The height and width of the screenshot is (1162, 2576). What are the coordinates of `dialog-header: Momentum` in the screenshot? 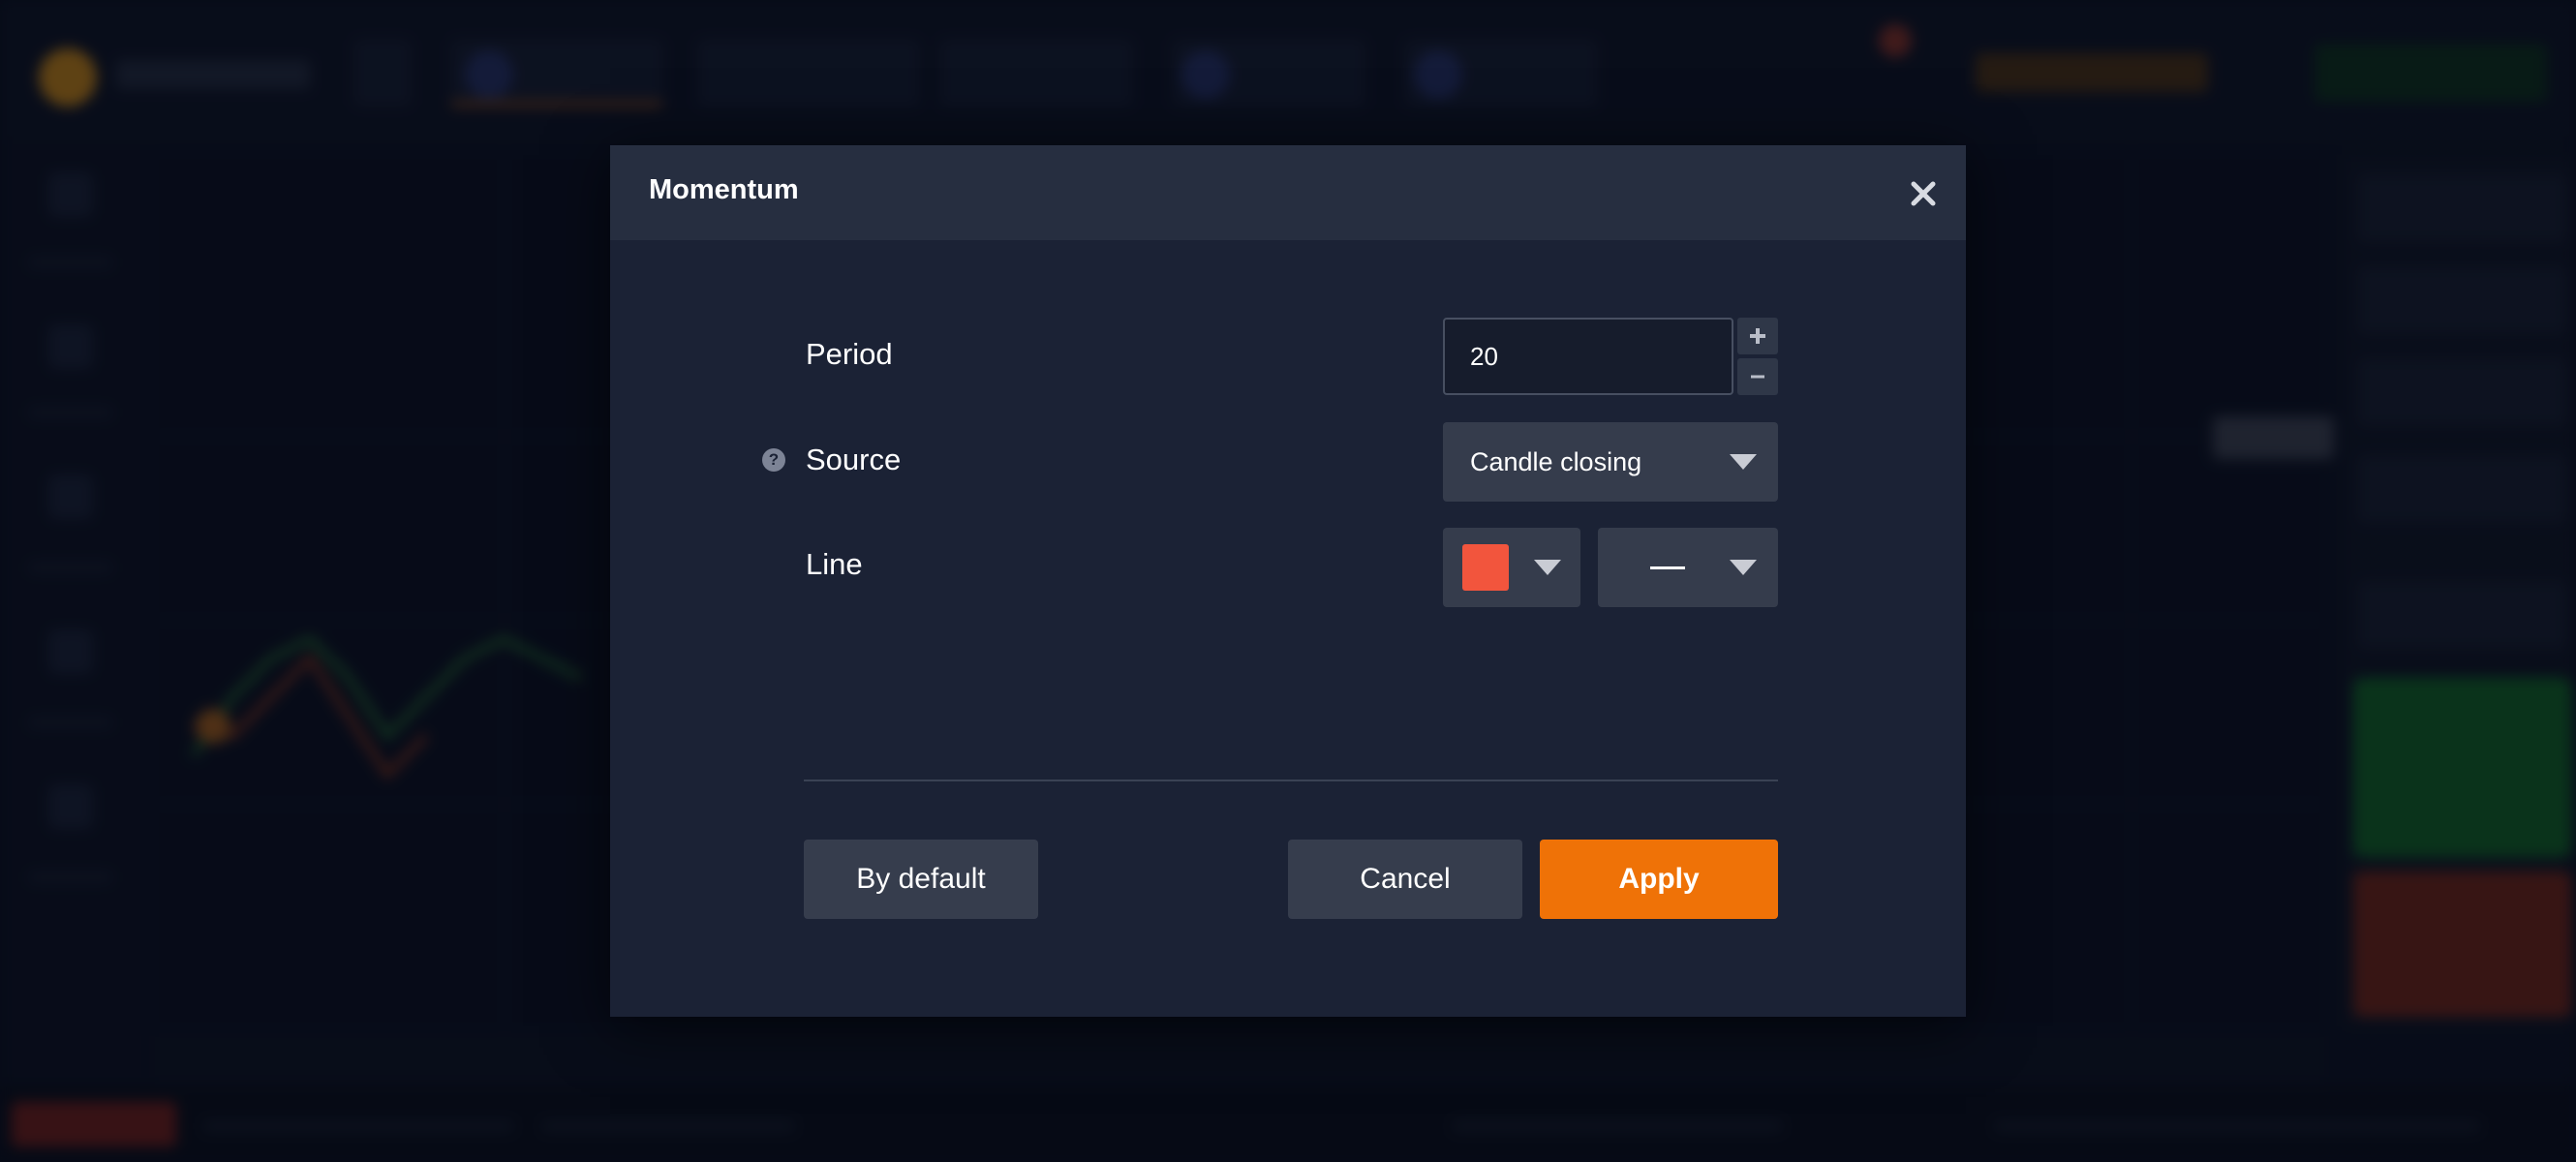 It's located at (1288, 193).